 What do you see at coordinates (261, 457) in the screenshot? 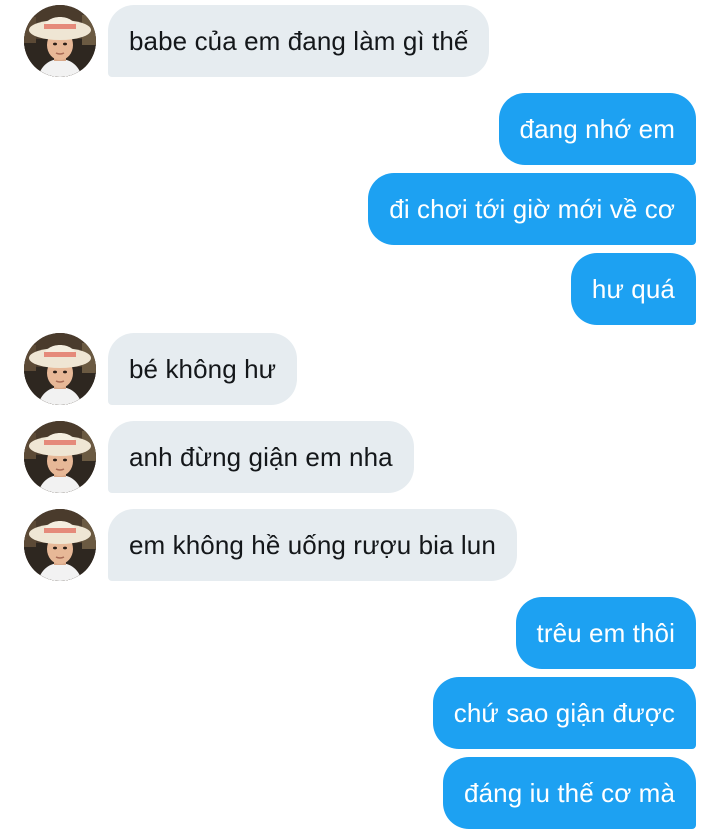
I see `incoming-message-bubble: anh đừng giận em nha` at bounding box center [261, 457].